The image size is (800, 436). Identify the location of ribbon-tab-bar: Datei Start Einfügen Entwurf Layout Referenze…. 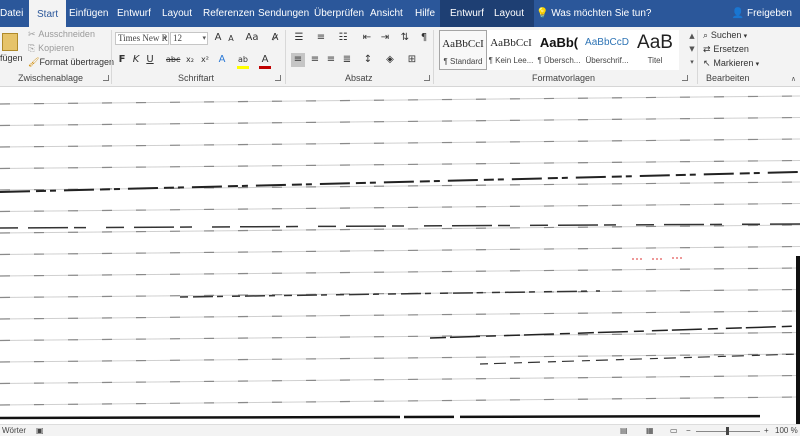
(400, 13).